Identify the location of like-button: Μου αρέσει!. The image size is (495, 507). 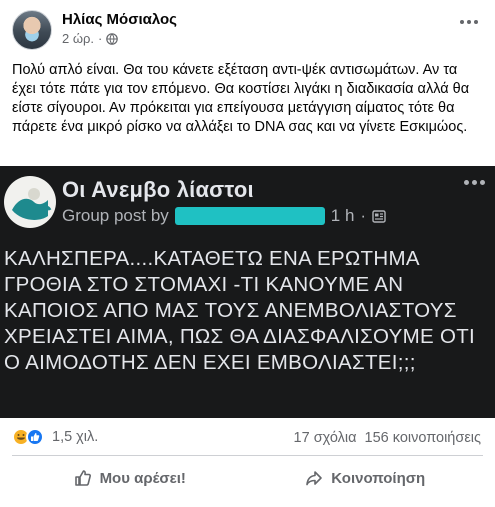
(130, 478).